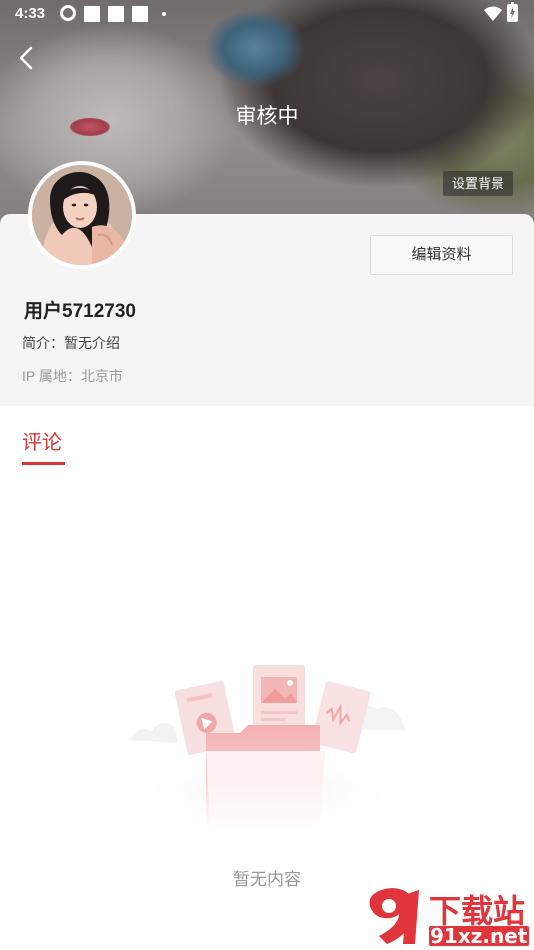  What do you see at coordinates (267, 752) in the screenshot?
I see `empty-state-illustration` at bounding box center [267, 752].